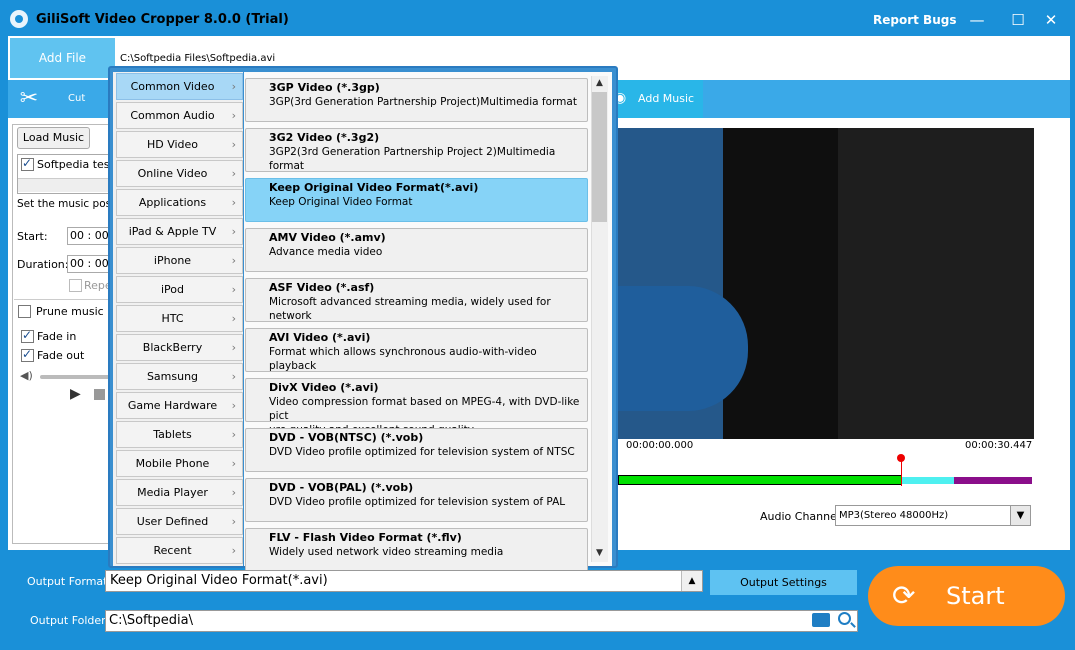  What do you see at coordinates (68, 204) in the screenshot?
I see `music-position-hint: Set the music posit` at bounding box center [68, 204].